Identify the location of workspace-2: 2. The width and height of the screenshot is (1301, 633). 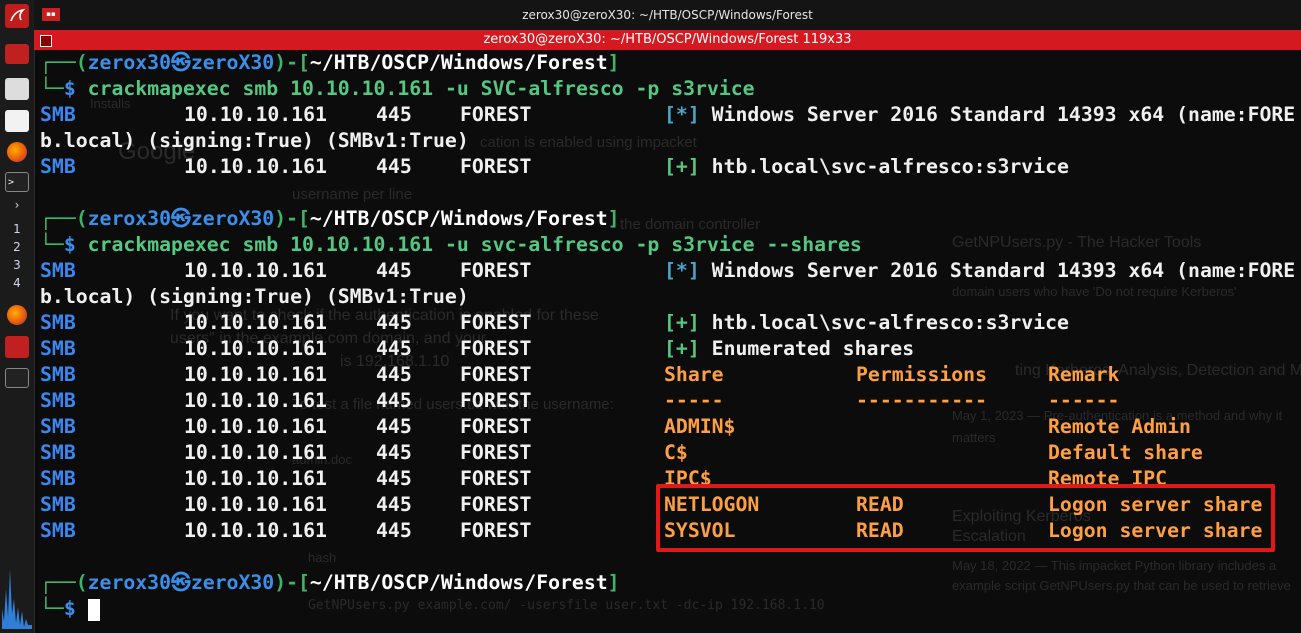
(17, 247).